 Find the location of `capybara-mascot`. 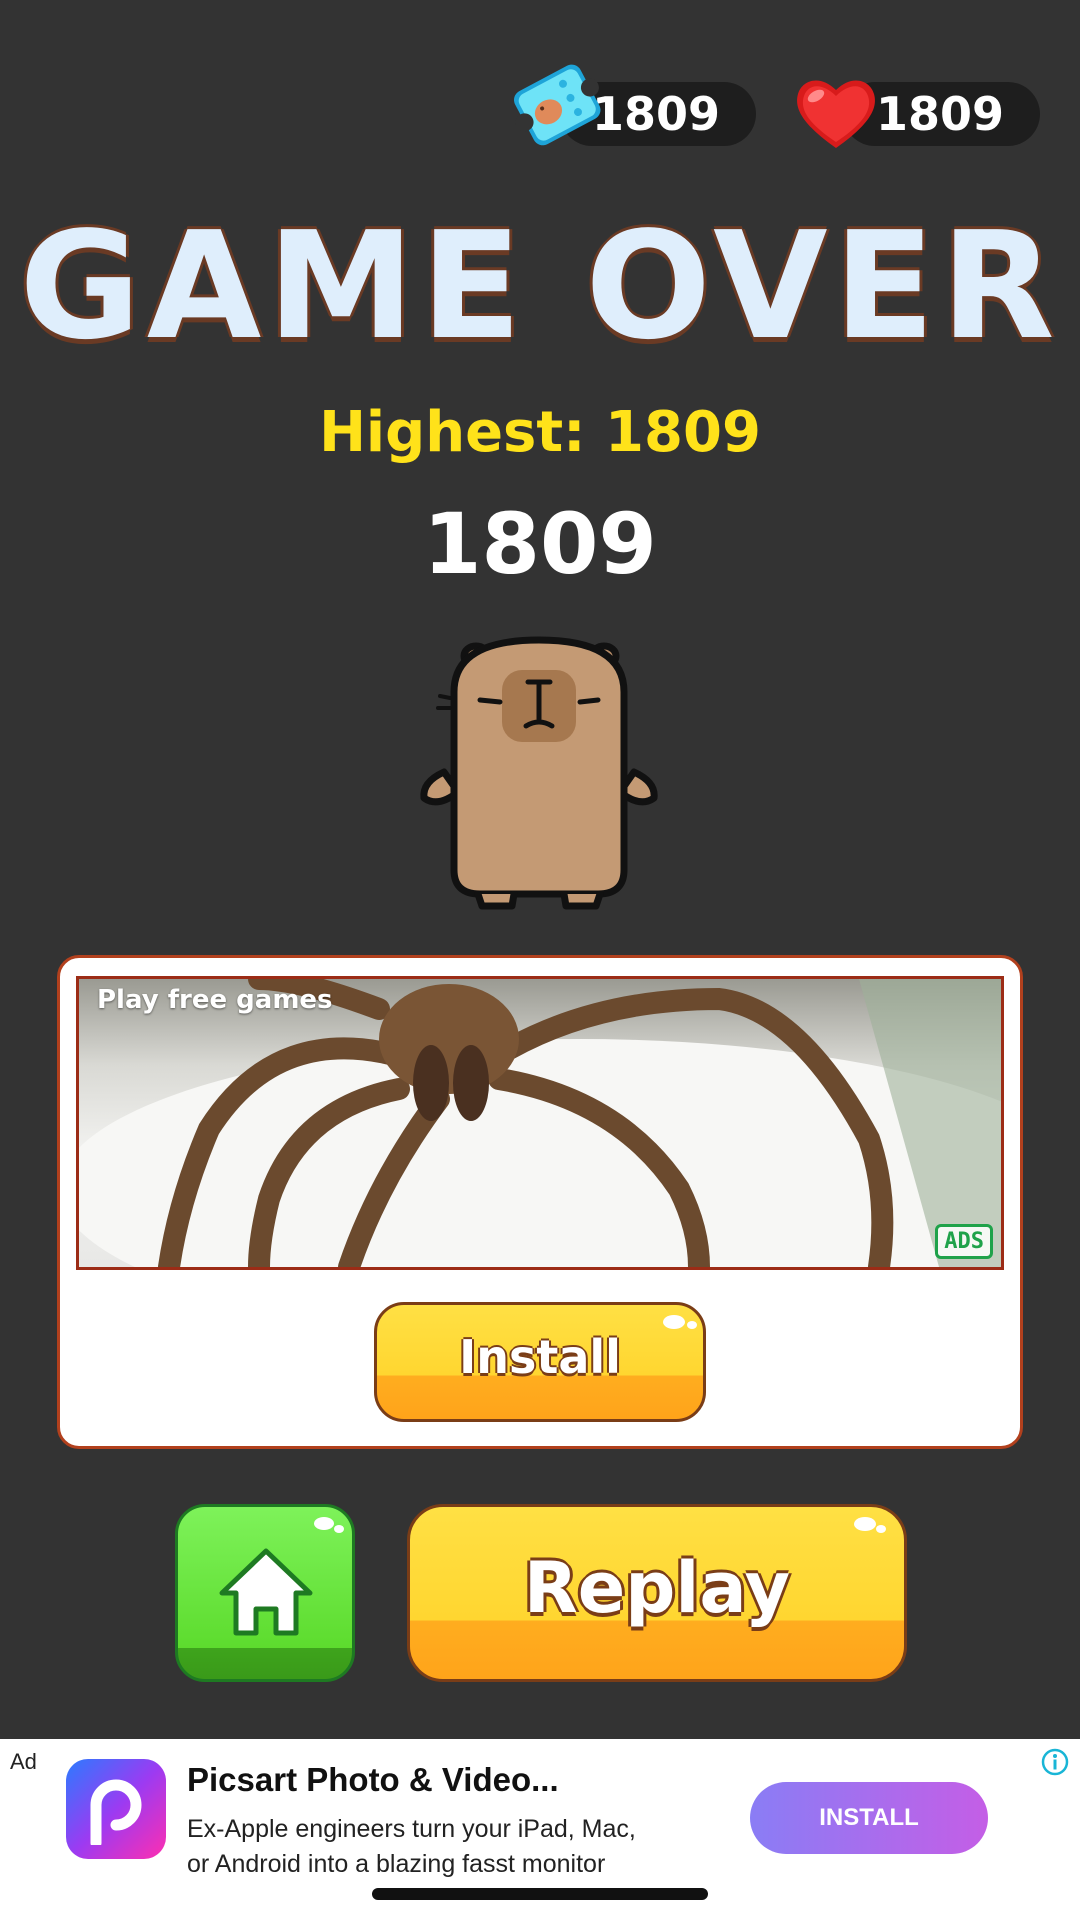

capybara-mascot is located at coordinates (539, 773).